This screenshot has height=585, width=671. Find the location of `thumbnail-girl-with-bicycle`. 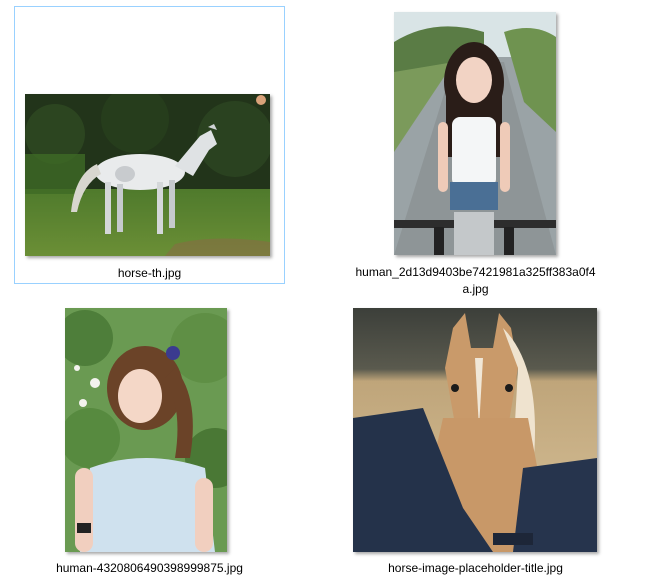

thumbnail-girl-with-bicycle is located at coordinates (475, 133).